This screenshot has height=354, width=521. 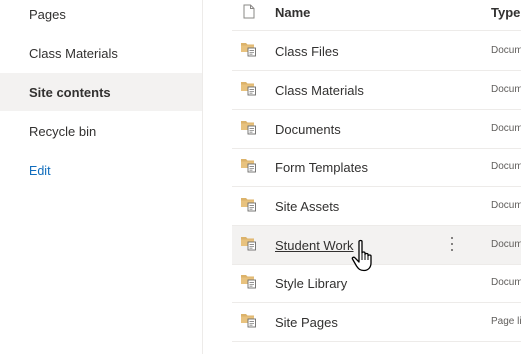 I want to click on list-header: Name Type, so click(x=376, y=15).